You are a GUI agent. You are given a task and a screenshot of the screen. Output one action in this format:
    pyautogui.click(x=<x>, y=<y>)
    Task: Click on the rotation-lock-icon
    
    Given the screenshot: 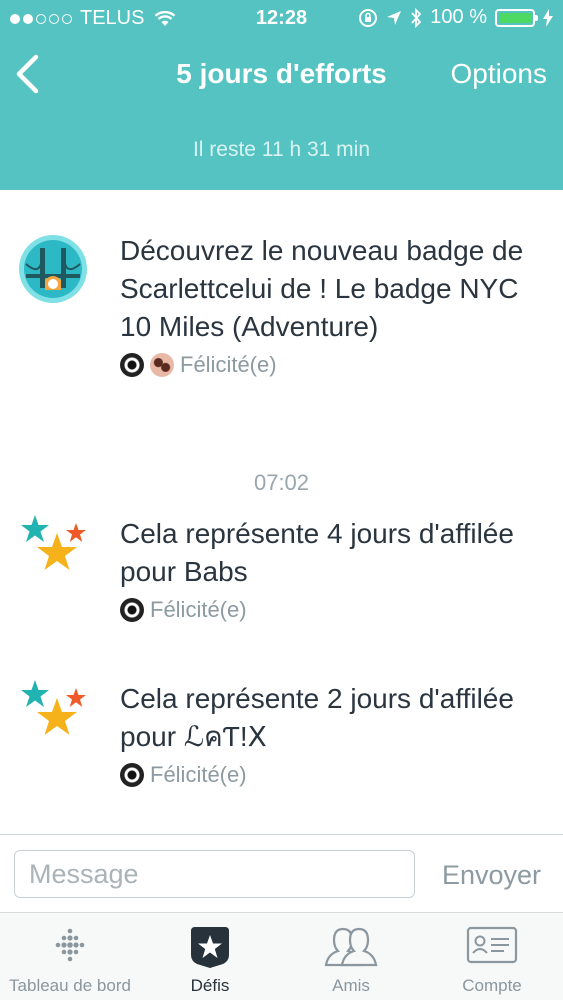 What is the action you would take?
    pyautogui.click(x=368, y=17)
    